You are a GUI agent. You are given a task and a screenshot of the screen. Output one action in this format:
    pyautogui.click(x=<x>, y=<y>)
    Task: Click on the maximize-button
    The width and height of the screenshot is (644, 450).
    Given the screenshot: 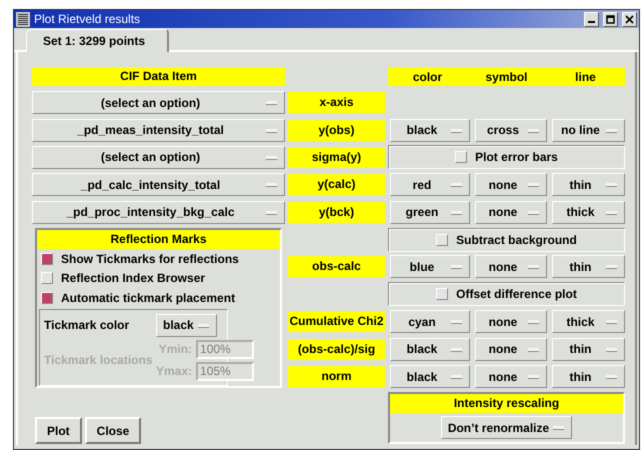 What is the action you would take?
    pyautogui.click(x=610, y=19)
    